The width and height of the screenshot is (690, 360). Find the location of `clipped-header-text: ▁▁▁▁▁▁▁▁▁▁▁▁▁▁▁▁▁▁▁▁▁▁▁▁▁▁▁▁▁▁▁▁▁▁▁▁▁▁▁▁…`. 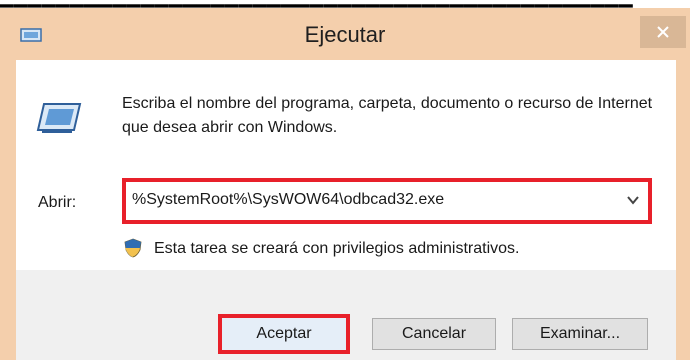

clipped-header-text: ▁▁▁▁▁▁▁▁▁▁▁▁▁▁▁▁▁▁▁▁▁▁▁▁▁▁▁▁▁▁▁▁▁▁▁▁▁▁▁▁… is located at coordinates (345, 4).